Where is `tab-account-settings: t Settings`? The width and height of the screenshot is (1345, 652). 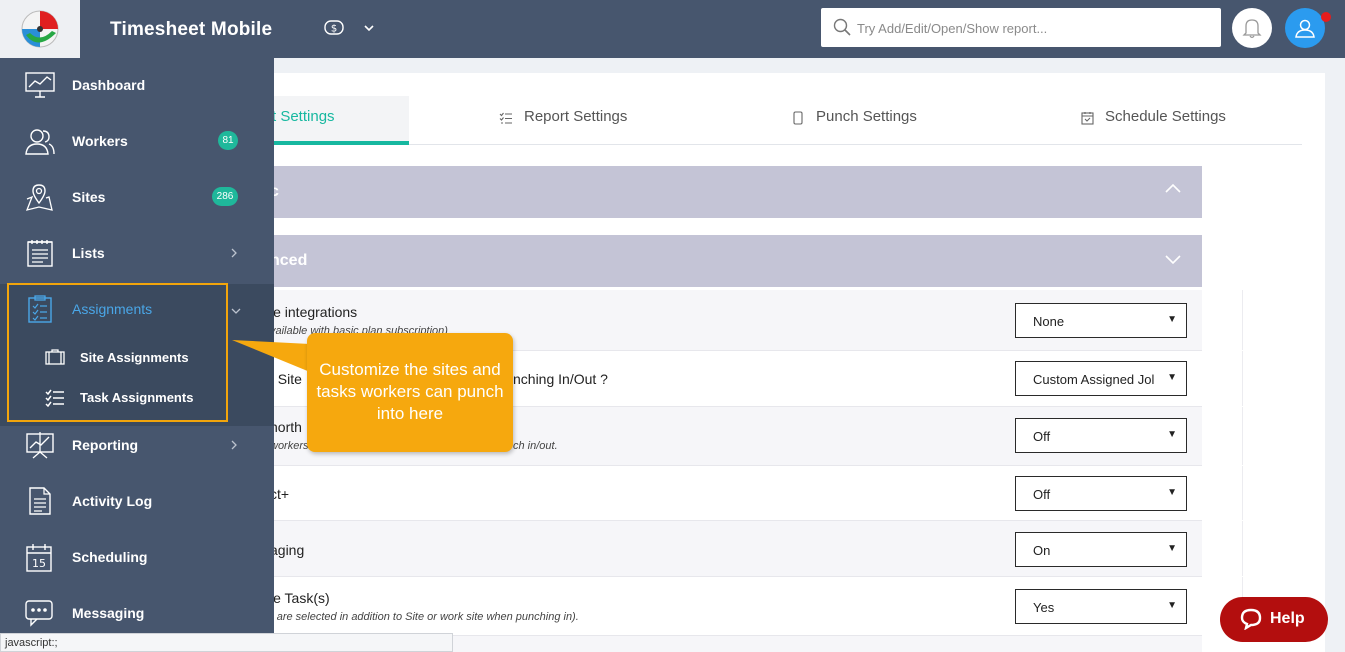 tab-account-settings: t Settings is located at coordinates (303, 116).